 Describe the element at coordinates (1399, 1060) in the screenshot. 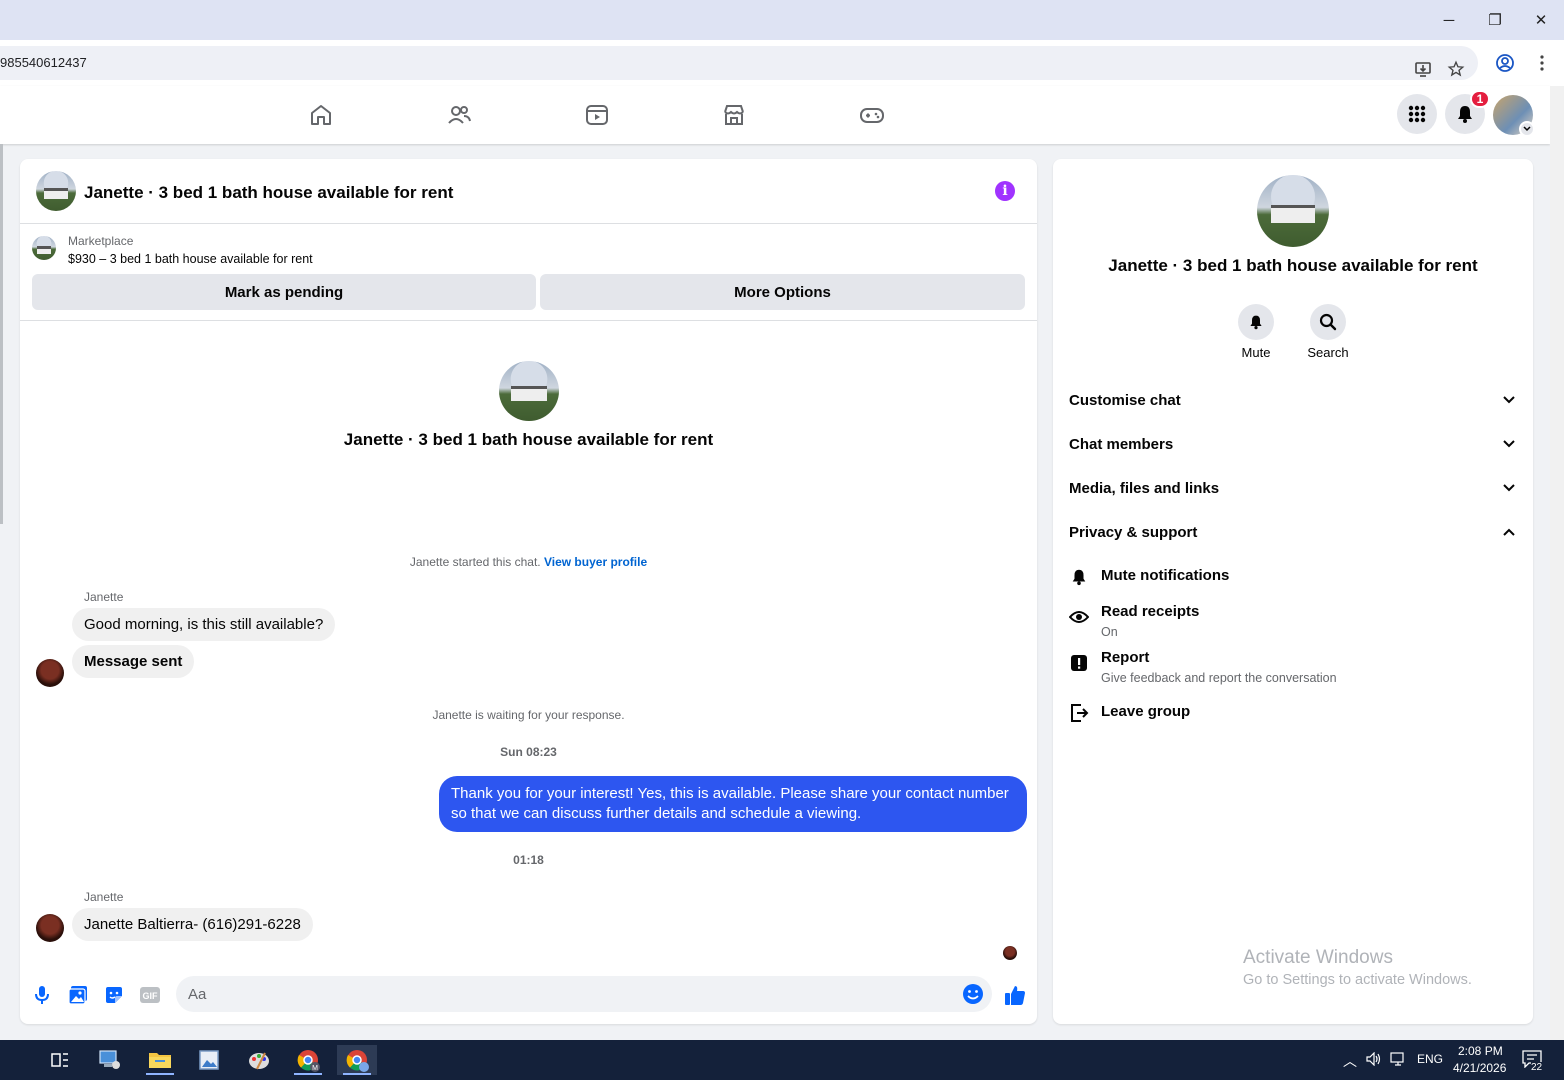

I see `network-icon` at that location.